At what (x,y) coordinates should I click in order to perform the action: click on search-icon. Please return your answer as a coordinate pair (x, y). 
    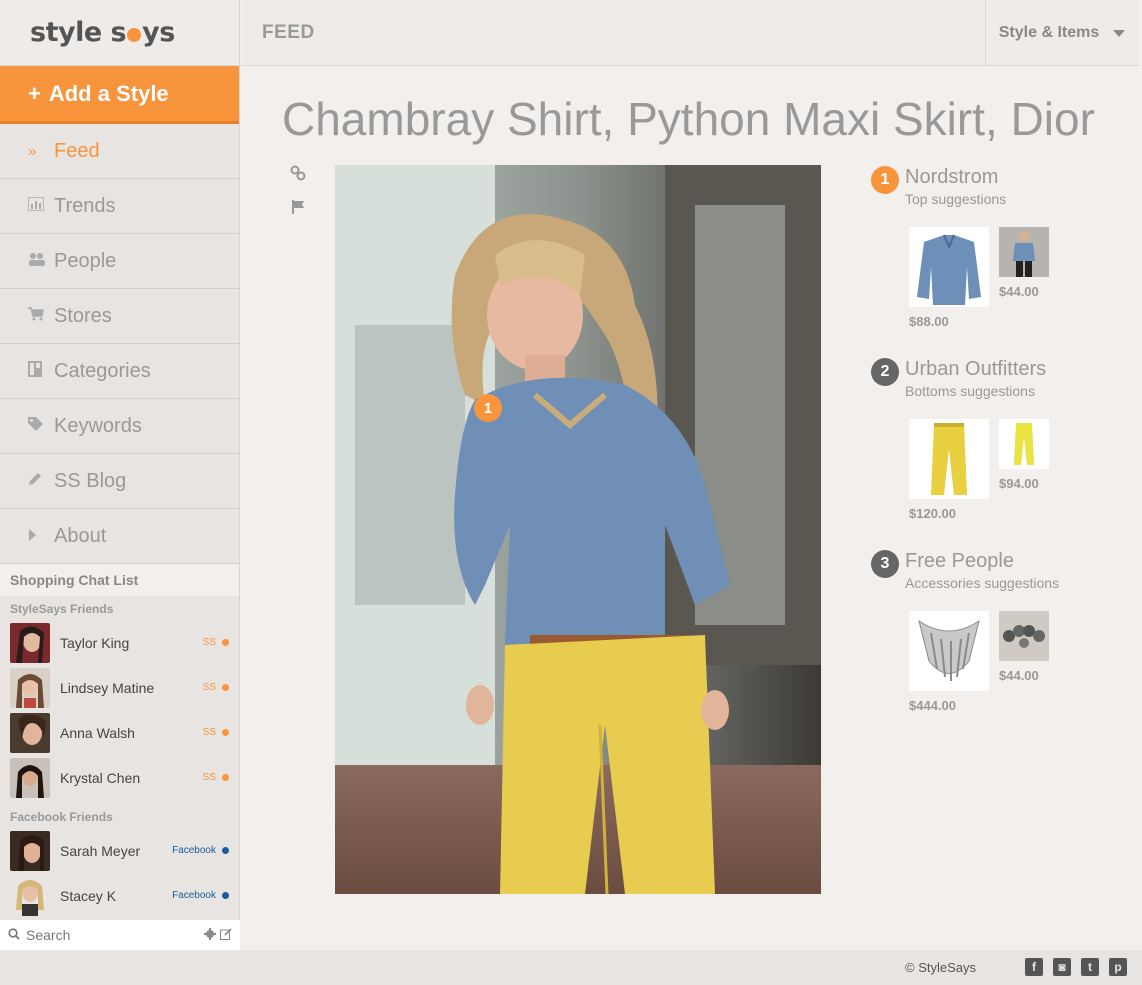
    Looking at the image, I should click on (14, 935).